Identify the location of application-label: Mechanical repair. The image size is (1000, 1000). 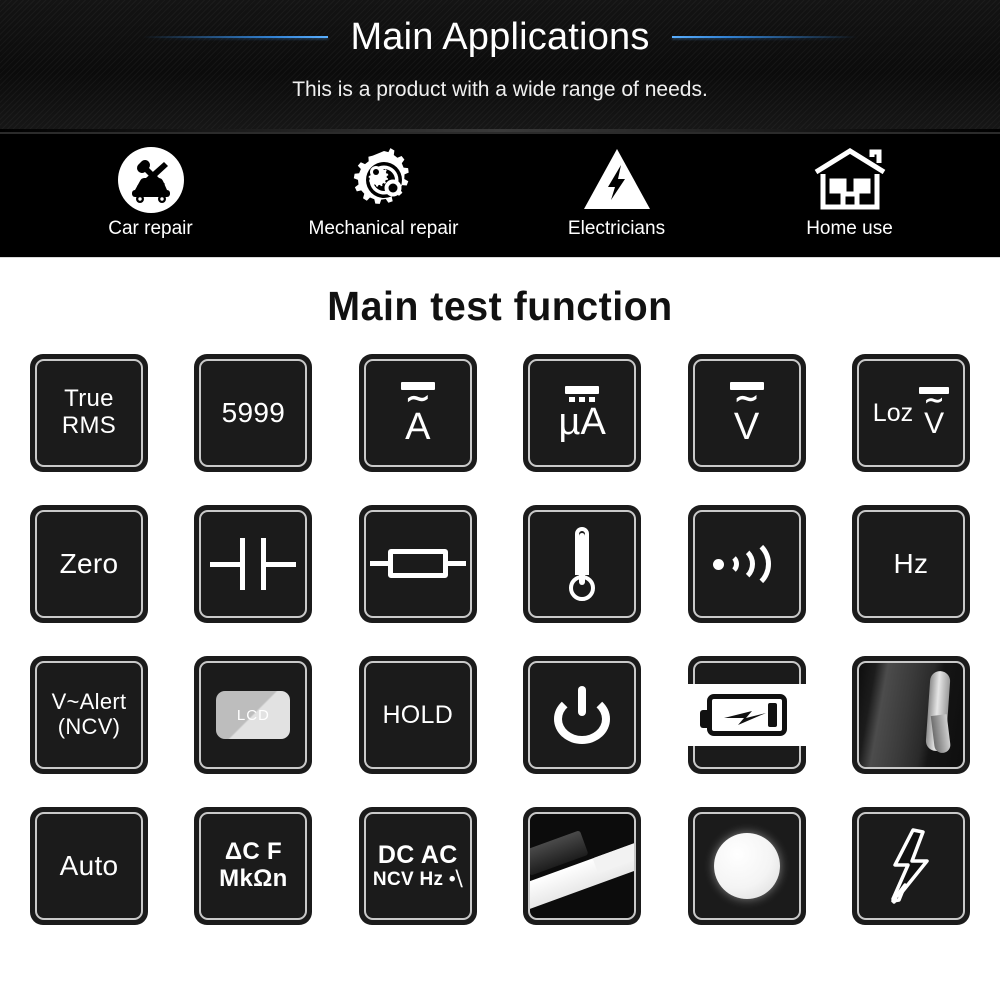
(383, 228).